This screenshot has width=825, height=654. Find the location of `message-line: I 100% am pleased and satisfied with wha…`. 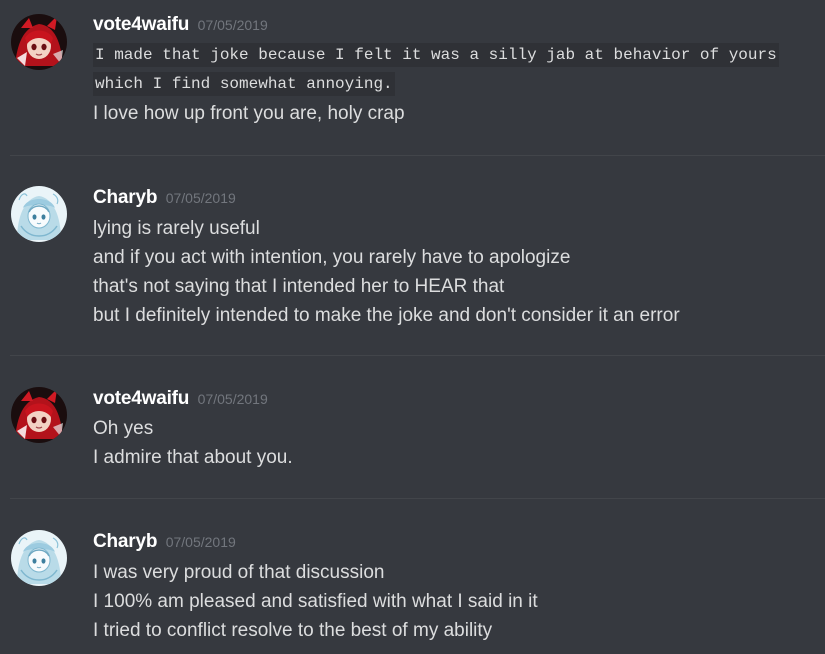

message-line: I 100% am pleased and satisfied with wha… is located at coordinates (315, 601).